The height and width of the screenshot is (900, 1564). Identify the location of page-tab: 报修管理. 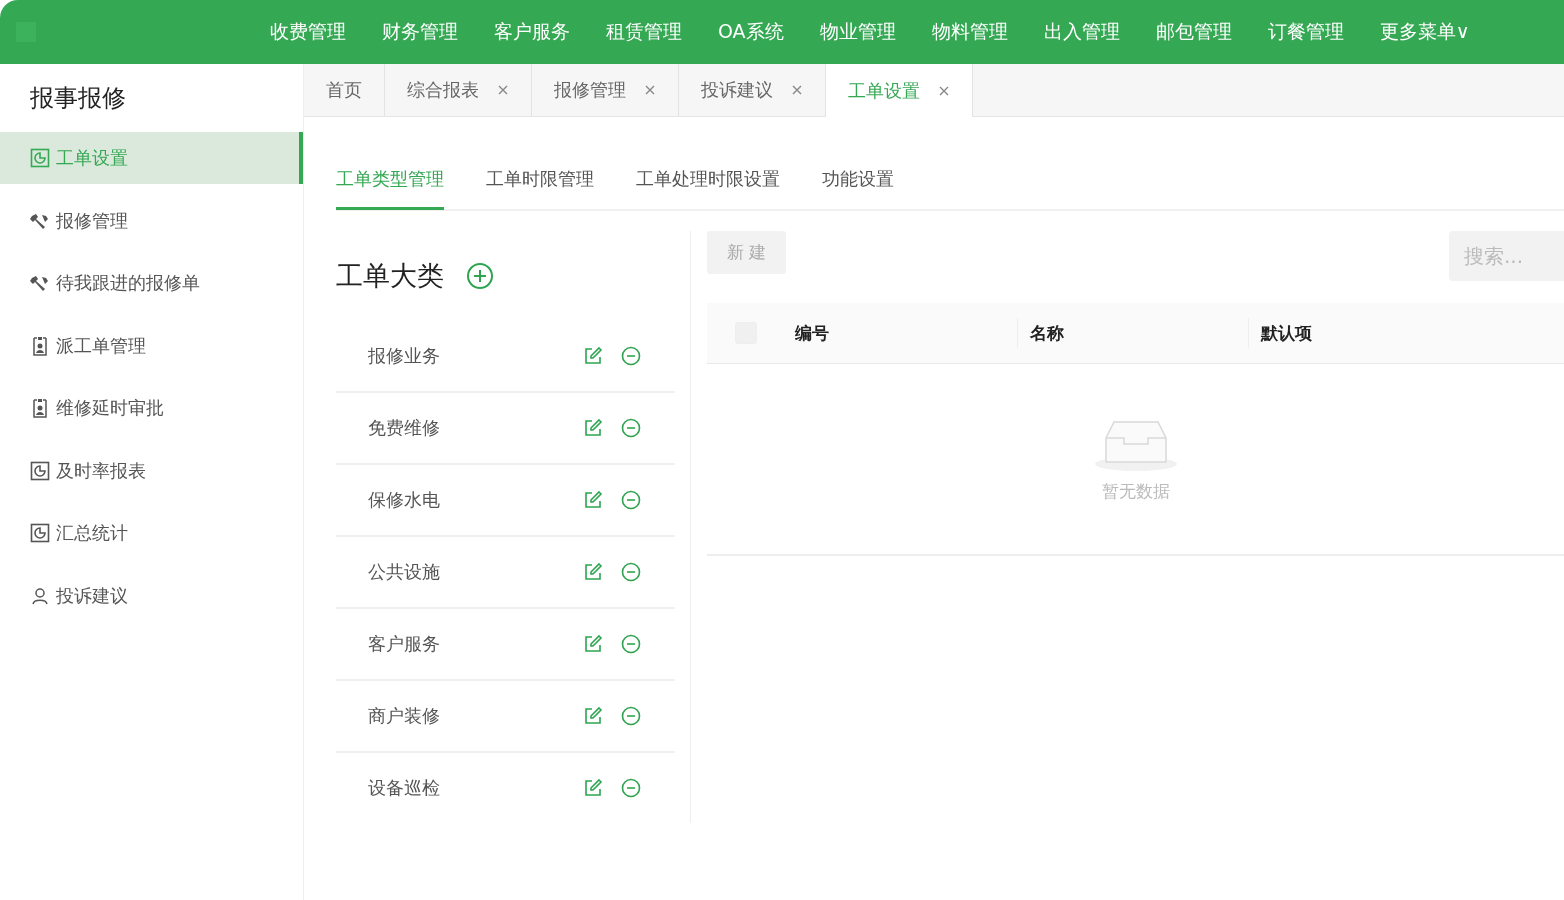
(605, 90).